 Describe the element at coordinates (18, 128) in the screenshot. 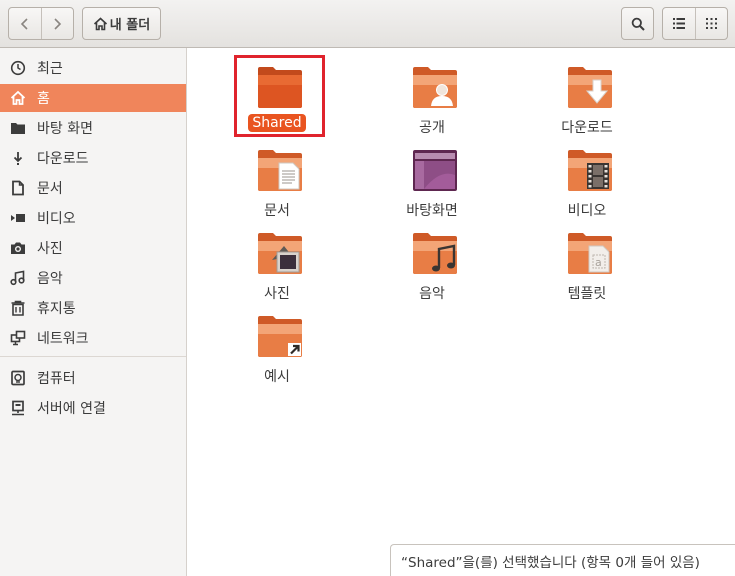

I see `folder-icon` at that location.